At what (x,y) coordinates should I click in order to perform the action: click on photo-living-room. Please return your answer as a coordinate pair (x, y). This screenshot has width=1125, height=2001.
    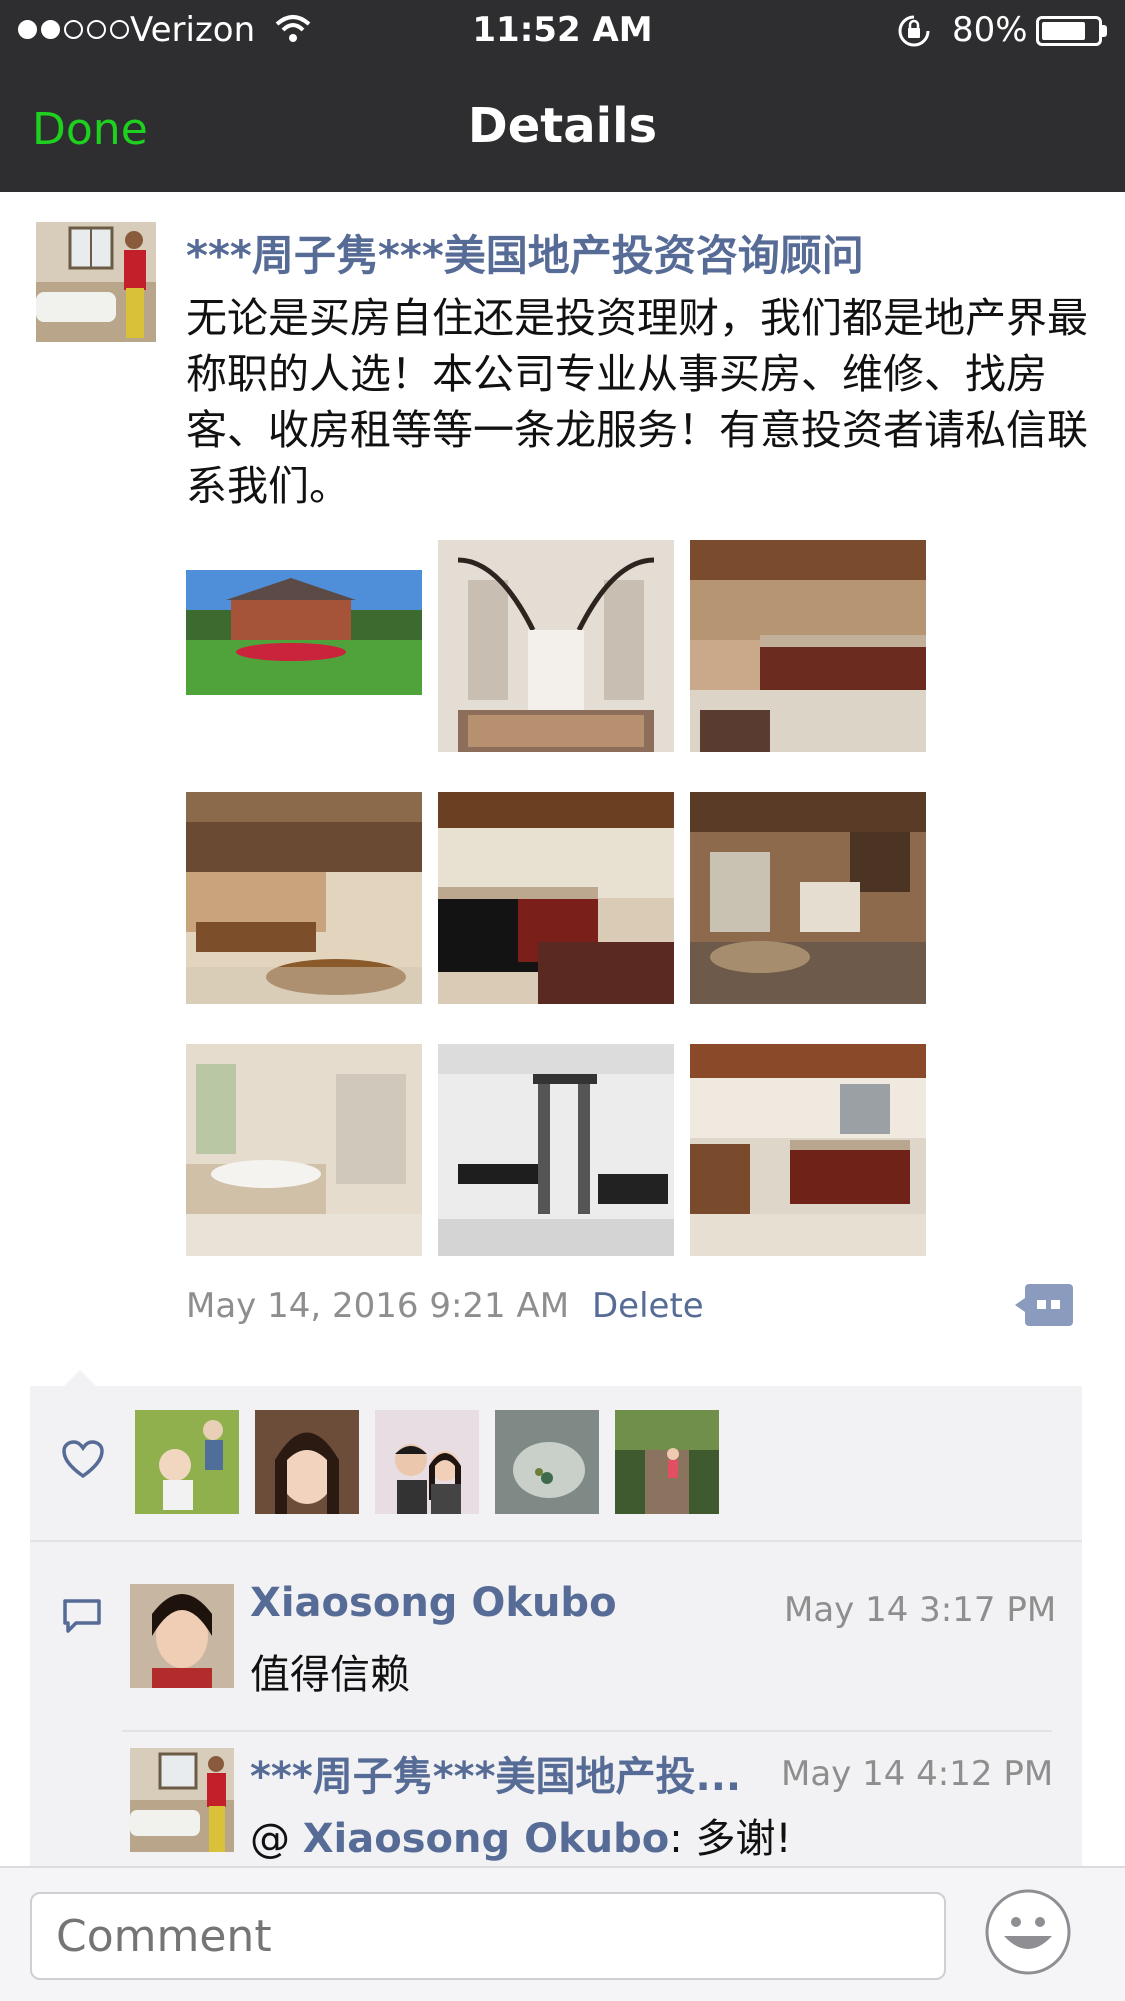
    Looking at the image, I should click on (808, 898).